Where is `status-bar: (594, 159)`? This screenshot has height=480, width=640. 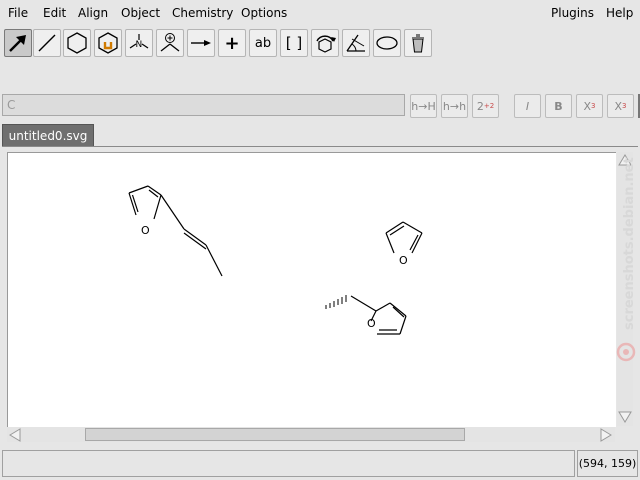
status-bar: (594, 159) is located at coordinates (320, 464).